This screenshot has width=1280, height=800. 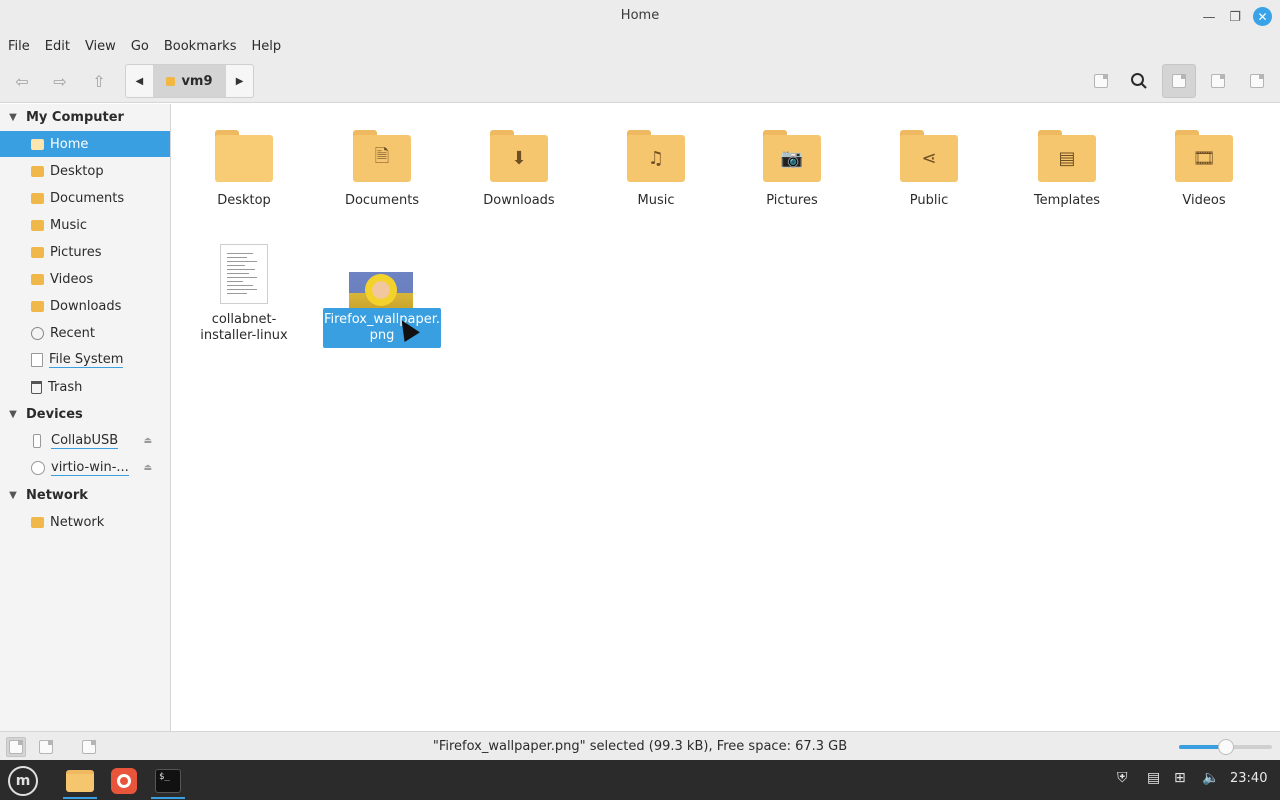 What do you see at coordinates (37, 360) in the screenshot?
I see `drive-icon` at bounding box center [37, 360].